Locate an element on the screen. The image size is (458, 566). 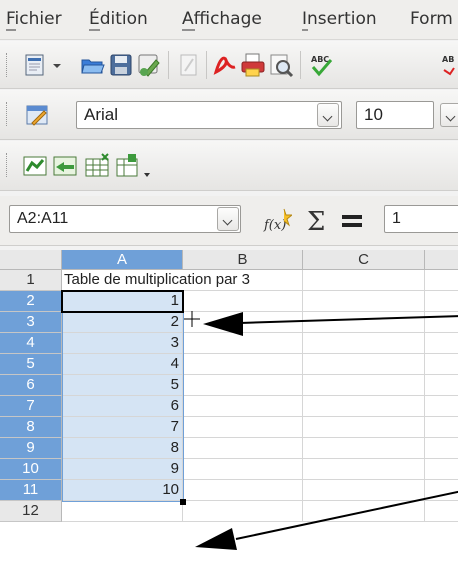
select-all-corner is located at coordinates (31, 260).